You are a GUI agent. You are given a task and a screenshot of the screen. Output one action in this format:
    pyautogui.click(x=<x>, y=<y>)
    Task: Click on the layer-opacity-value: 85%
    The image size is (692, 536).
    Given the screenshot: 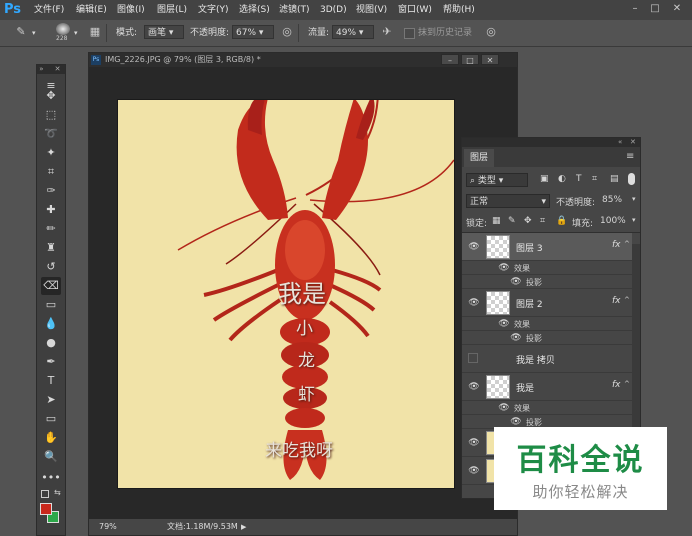 What is the action you would take?
    pyautogui.click(x=612, y=200)
    